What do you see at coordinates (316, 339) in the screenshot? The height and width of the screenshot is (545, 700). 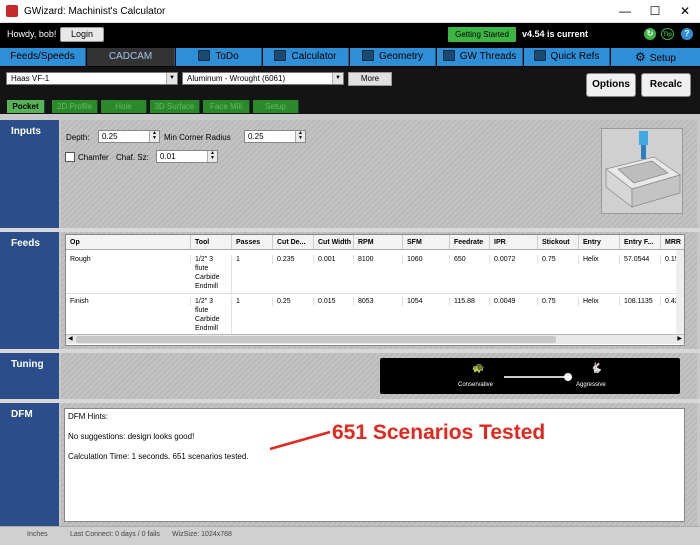 I see `scrollbar-thumb` at bounding box center [316, 339].